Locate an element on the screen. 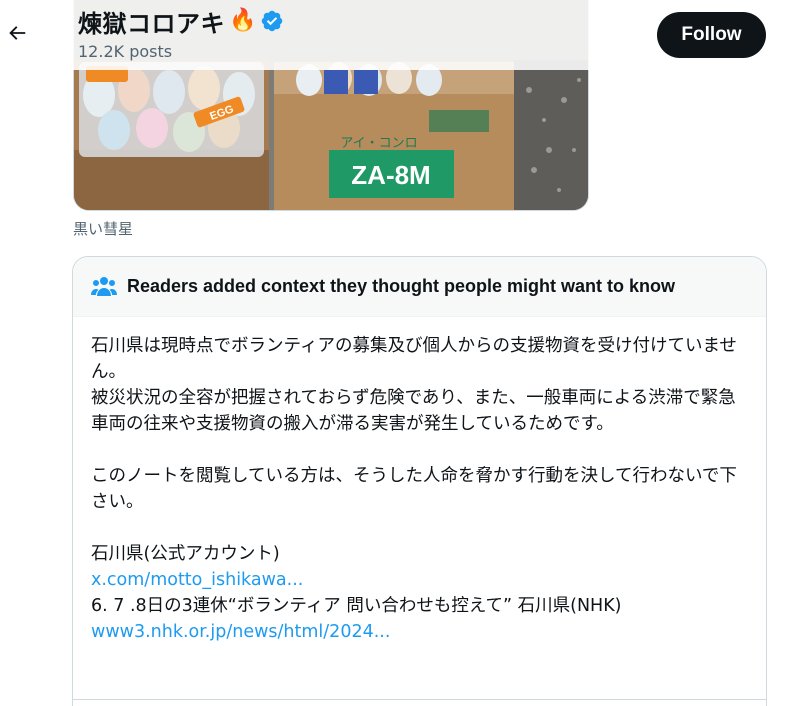 The image size is (797, 706). flame-emoji: 🔥 is located at coordinates (243, 20).